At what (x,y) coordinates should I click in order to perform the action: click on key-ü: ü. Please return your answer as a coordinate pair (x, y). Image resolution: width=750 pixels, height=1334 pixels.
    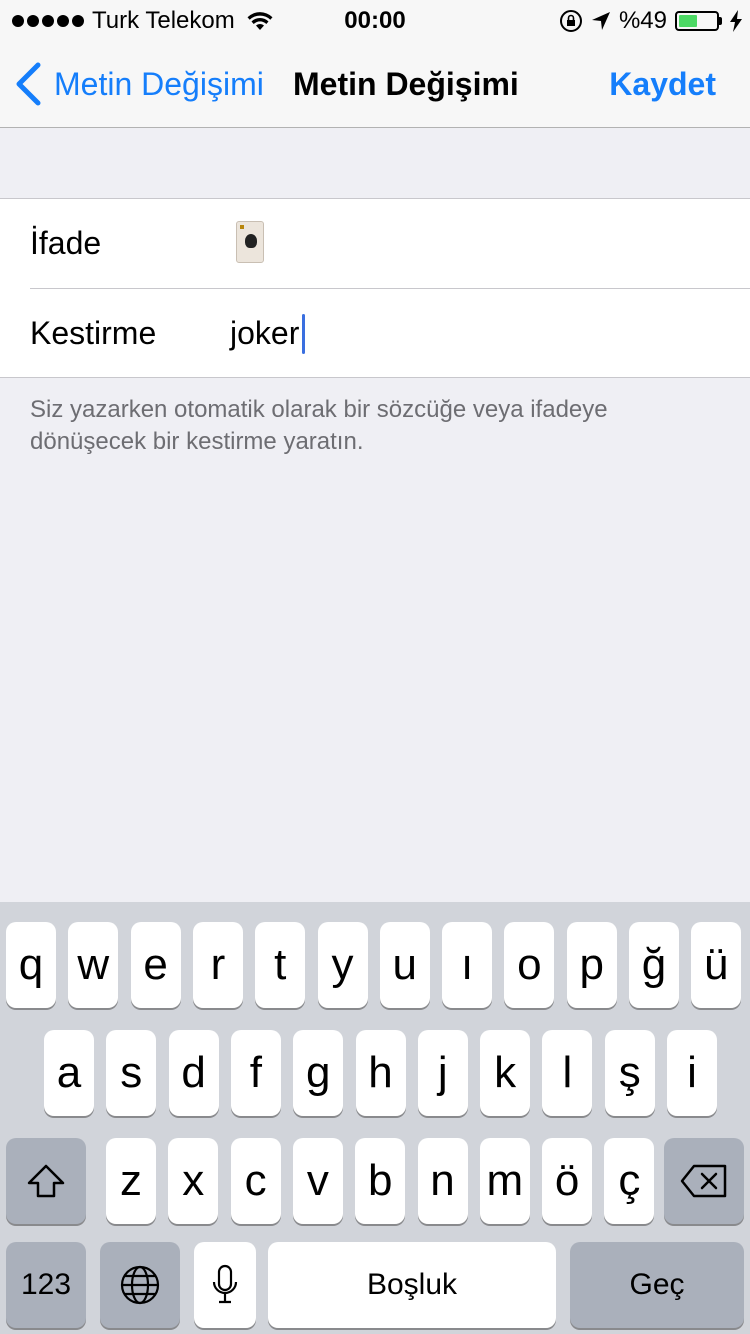
    Looking at the image, I should click on (716, 965).